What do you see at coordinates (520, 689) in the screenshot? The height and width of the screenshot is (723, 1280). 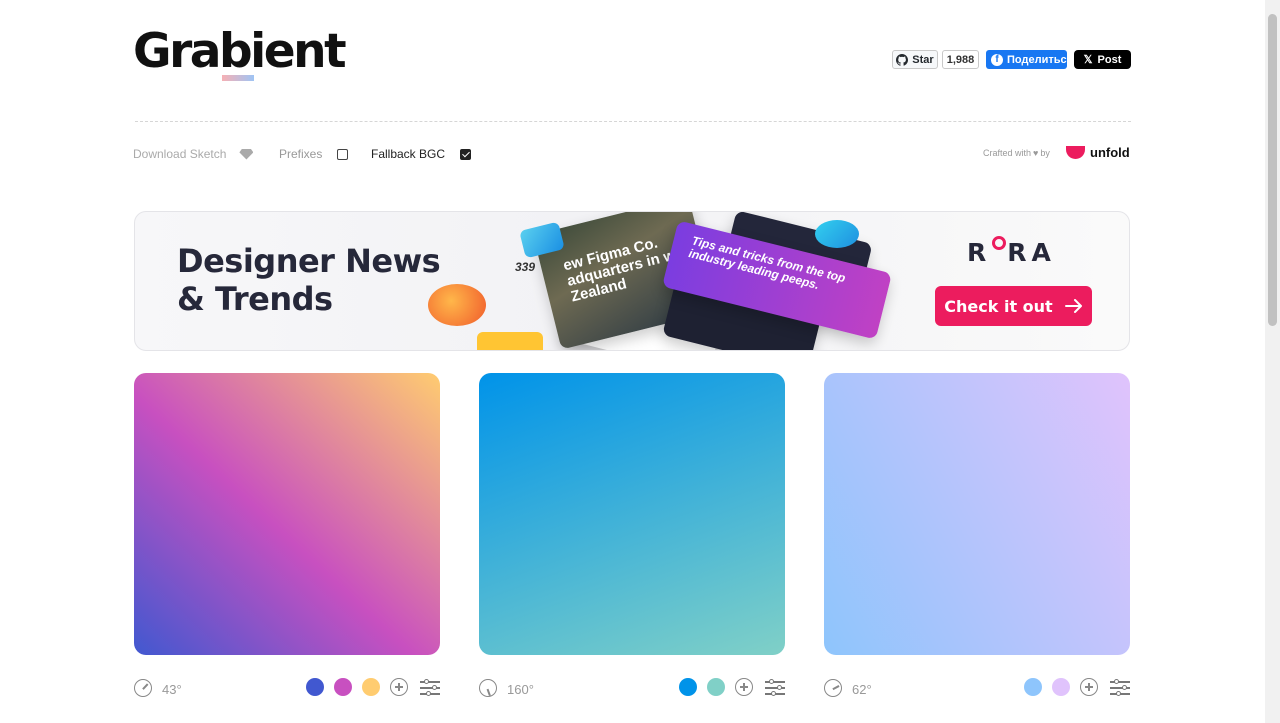 I see `angle-value: 160°` at bounding box center [520, 689].